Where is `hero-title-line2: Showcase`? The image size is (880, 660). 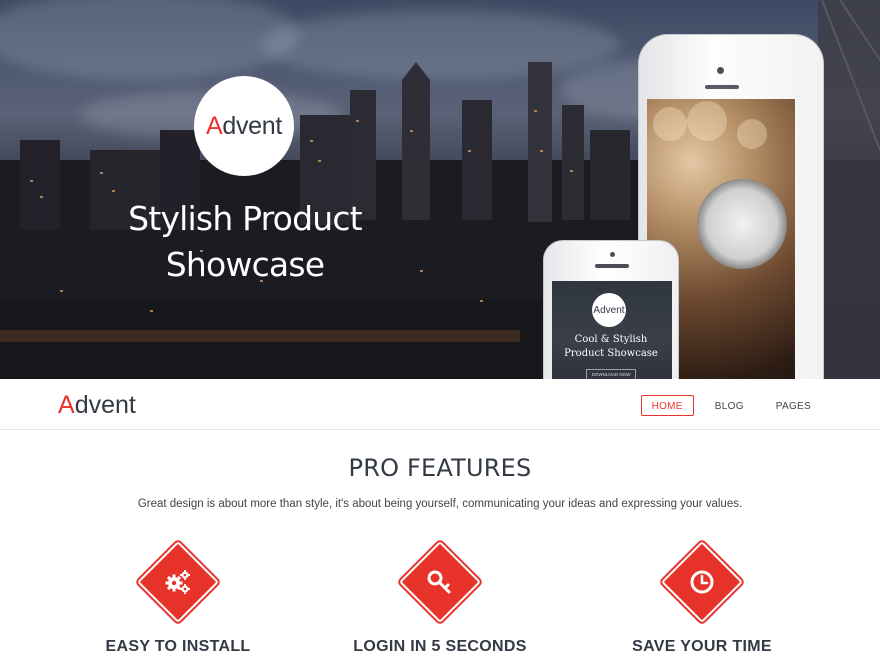
hero-title-line2: Showcase is located at coordinates (245, 264).